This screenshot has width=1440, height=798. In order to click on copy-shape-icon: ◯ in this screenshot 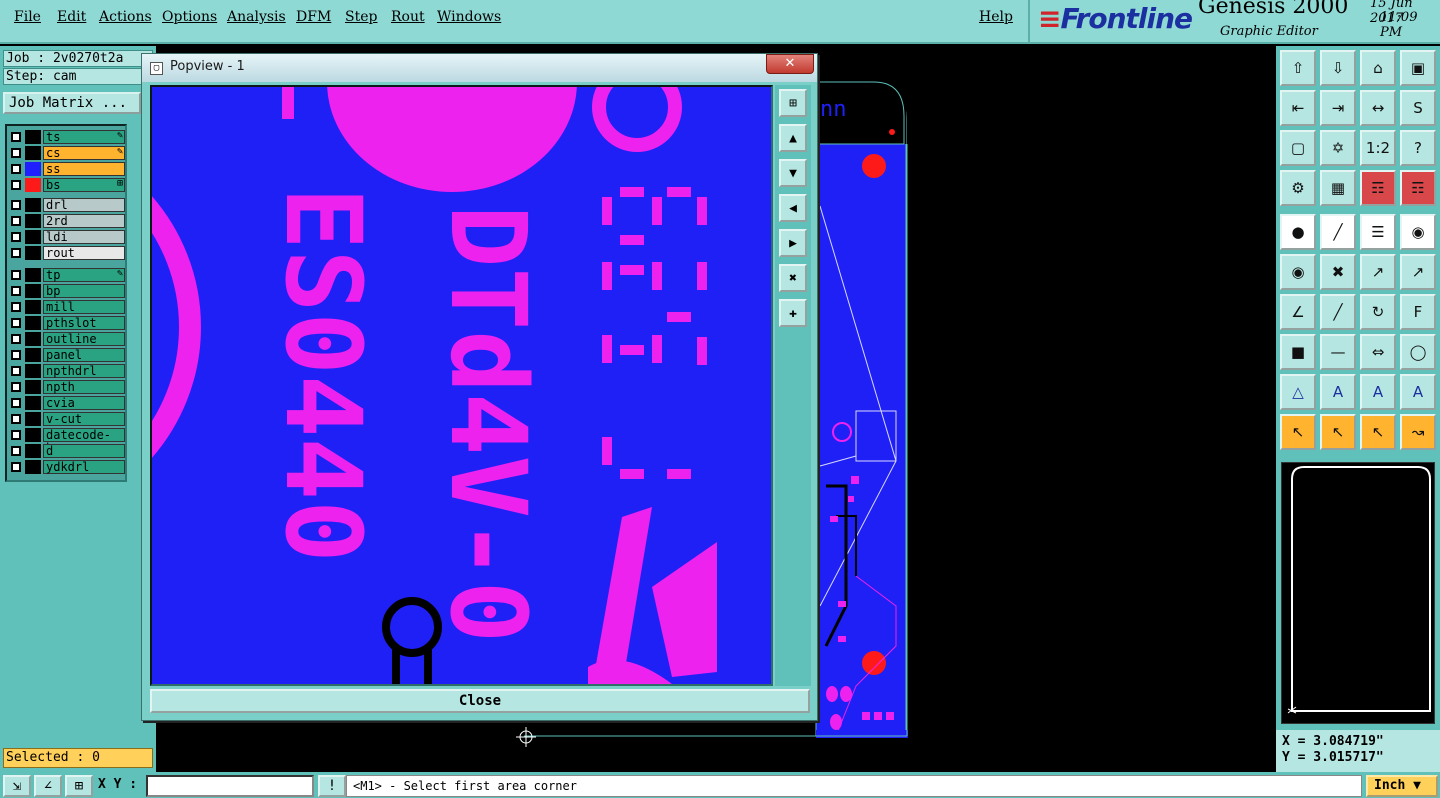, I will do `click(1418, 352)`.